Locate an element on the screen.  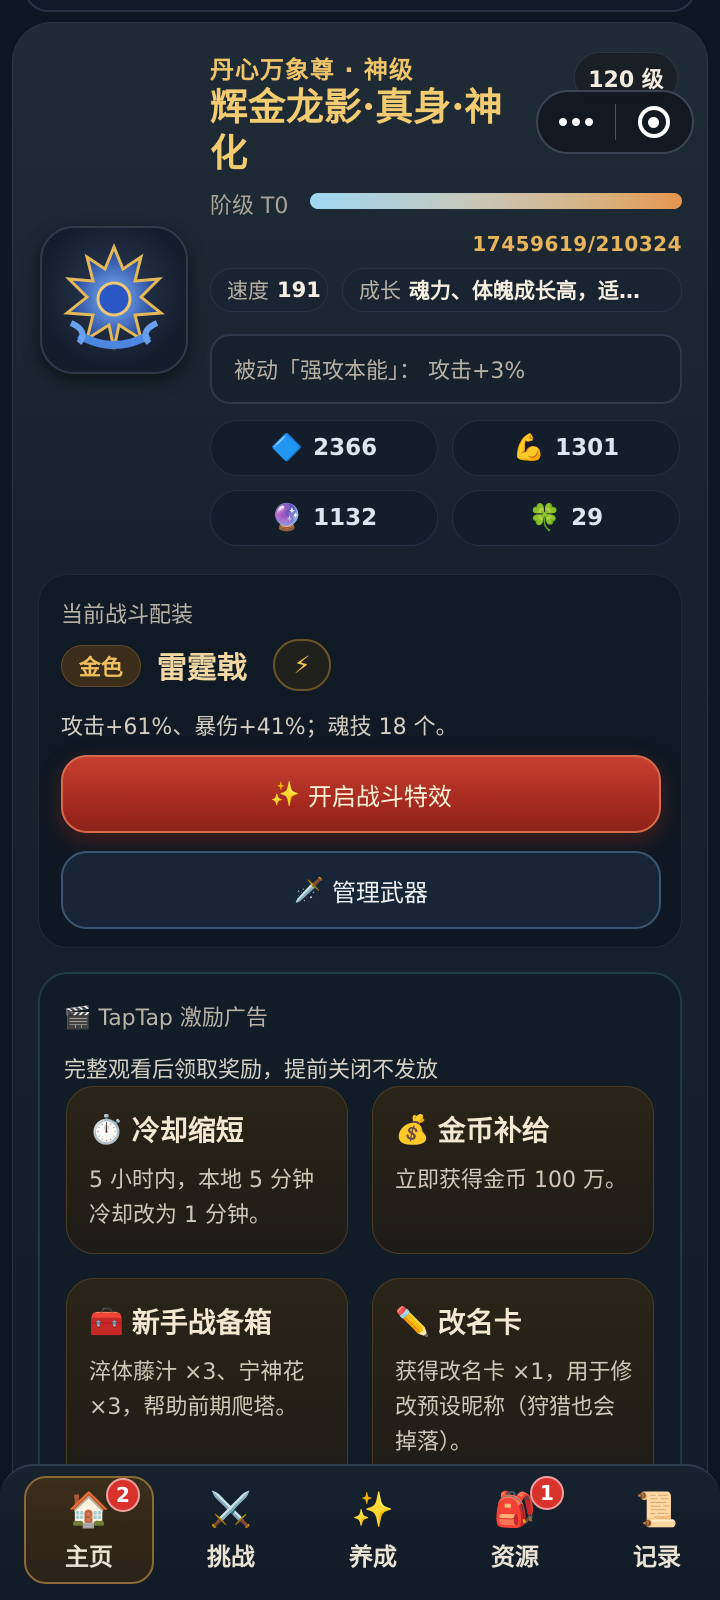
nav-label: 记录 is located at coordinates (657, 1556).